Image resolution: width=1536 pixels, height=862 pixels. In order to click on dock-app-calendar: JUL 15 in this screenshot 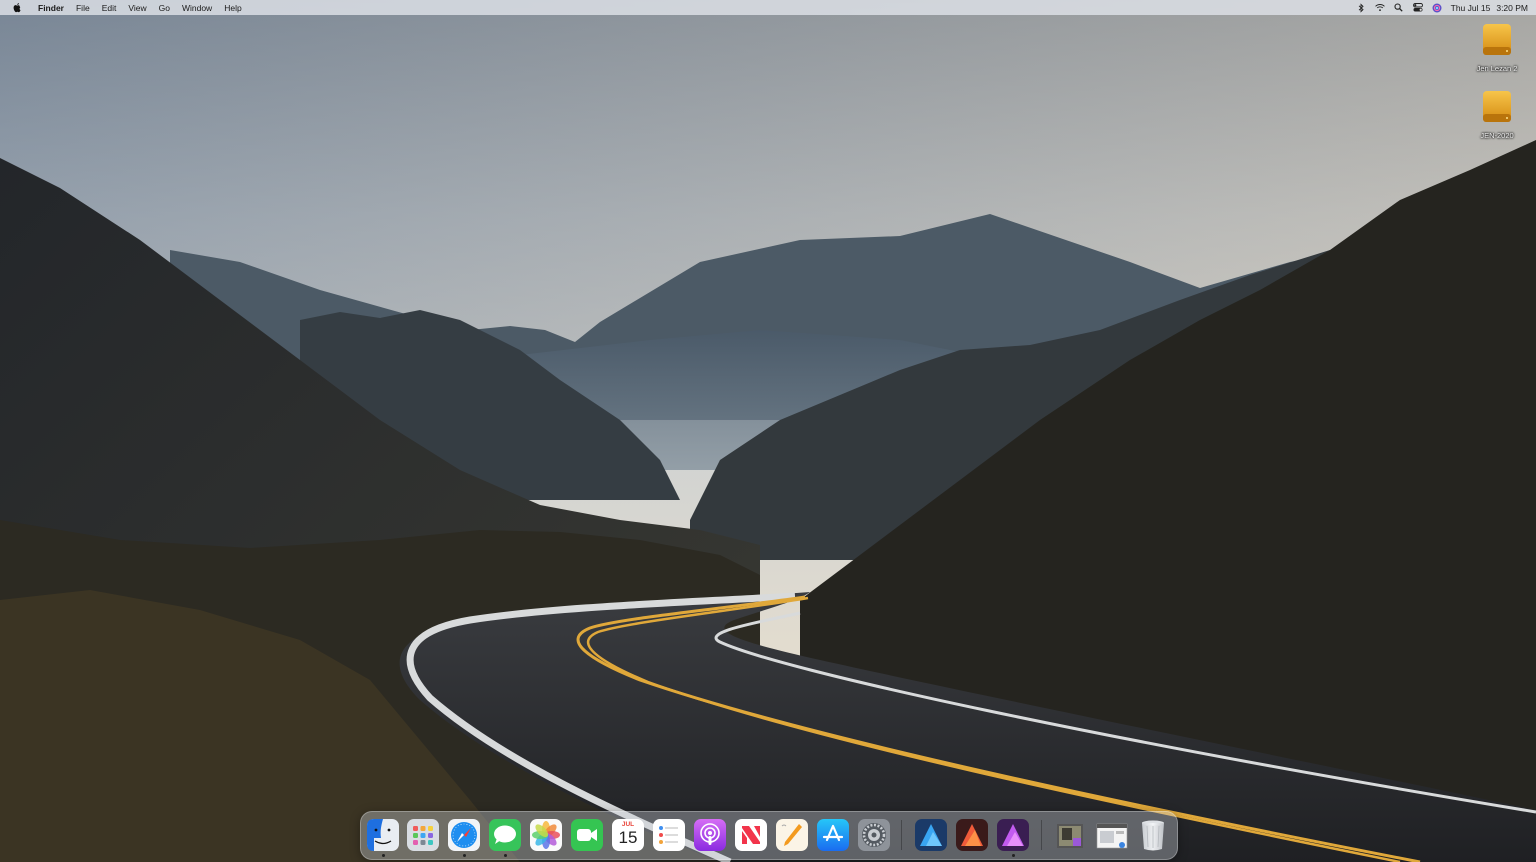, I will do `click(628, 835)`.